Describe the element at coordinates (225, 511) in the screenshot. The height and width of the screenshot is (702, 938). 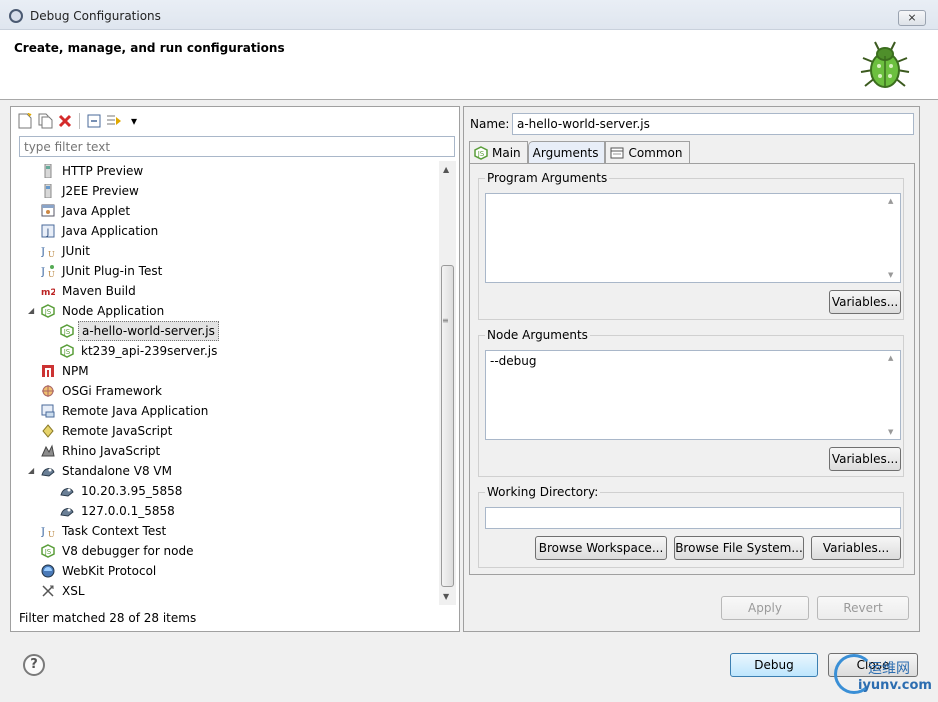
I see `tree-item: 127.0.0.1_5858` at that location.